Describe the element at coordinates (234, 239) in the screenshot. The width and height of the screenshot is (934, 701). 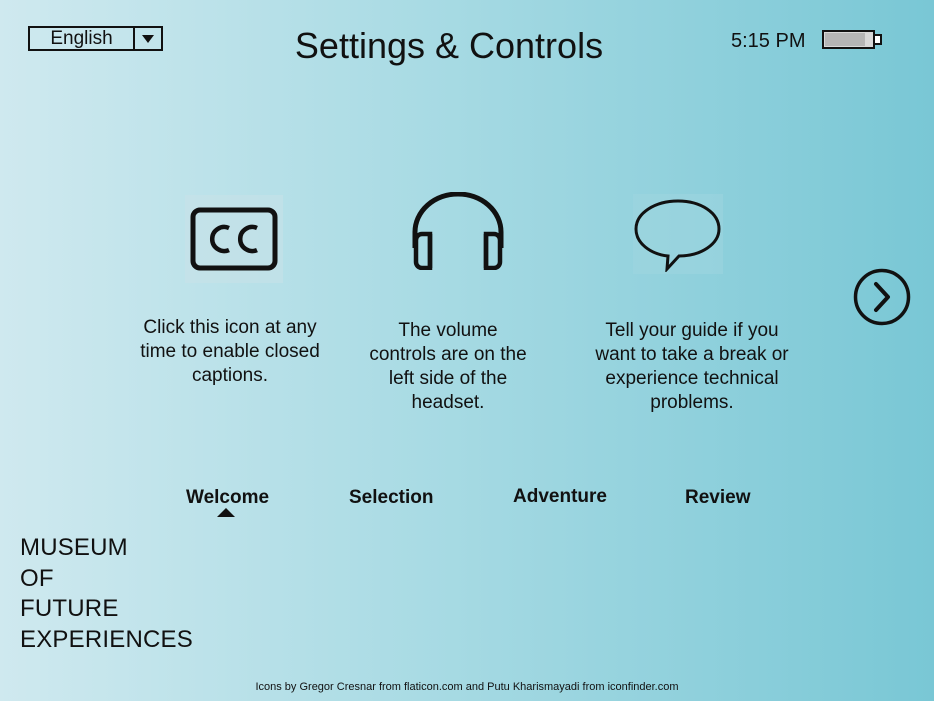
I see `closed-captions-icon` at that location.